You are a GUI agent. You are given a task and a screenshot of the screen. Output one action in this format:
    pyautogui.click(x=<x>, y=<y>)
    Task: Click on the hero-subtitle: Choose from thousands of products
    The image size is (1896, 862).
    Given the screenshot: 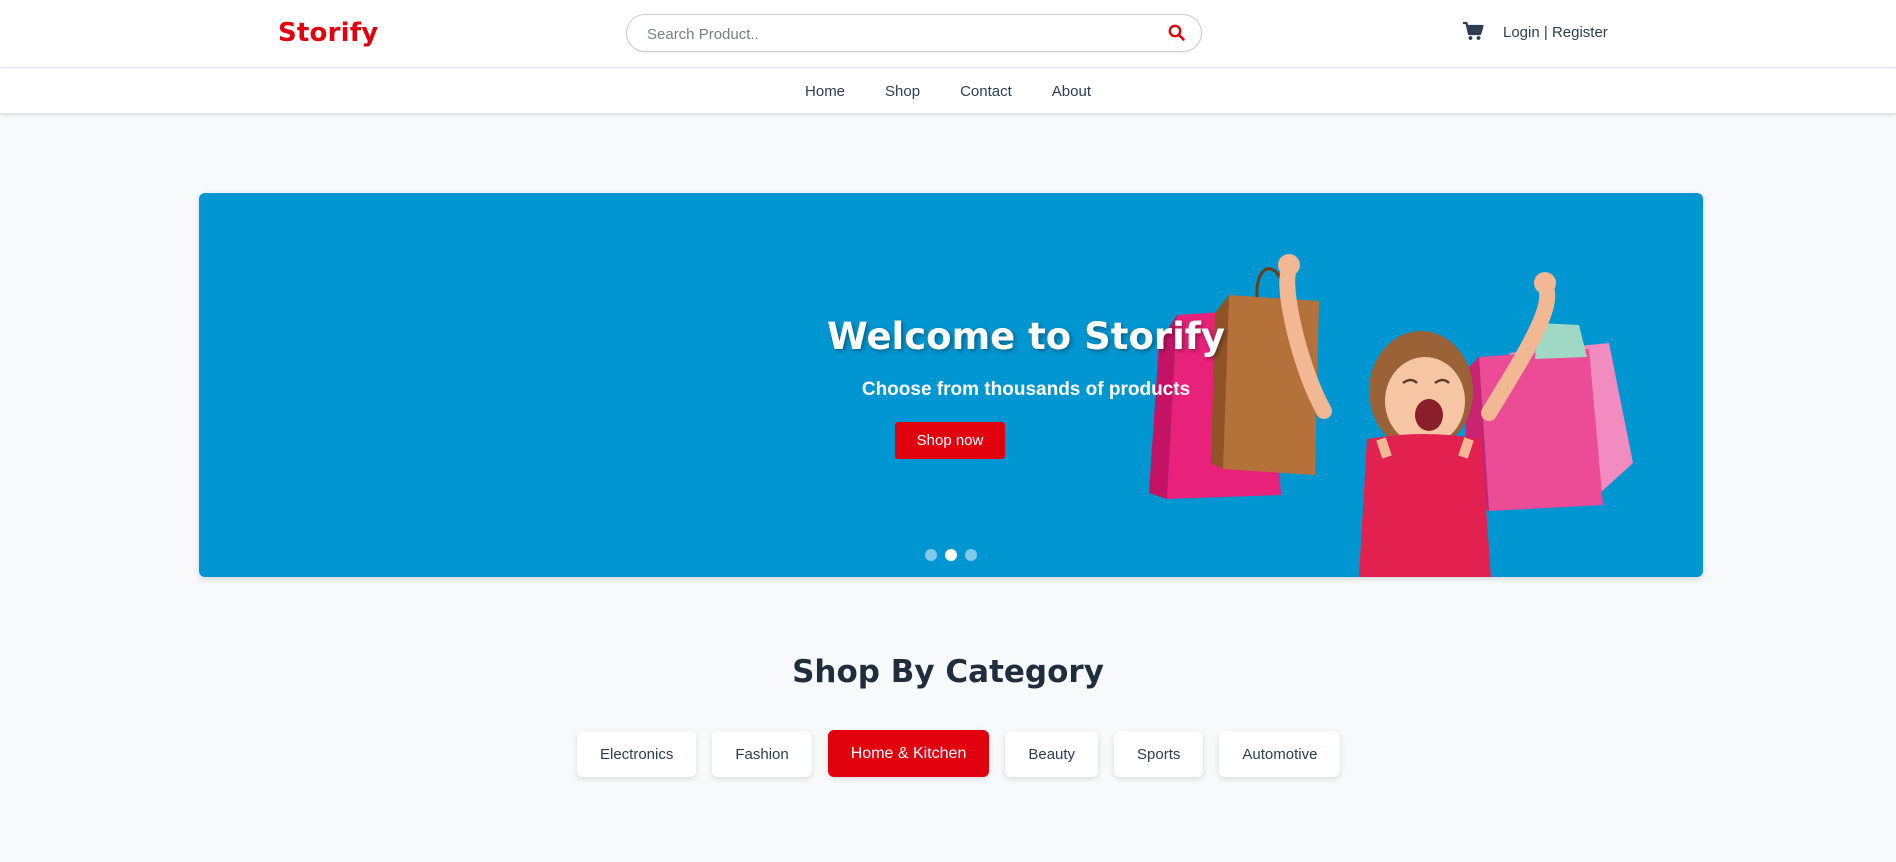 What is the action you would take?
    pyautogui.click(x=1026, y=389)
    